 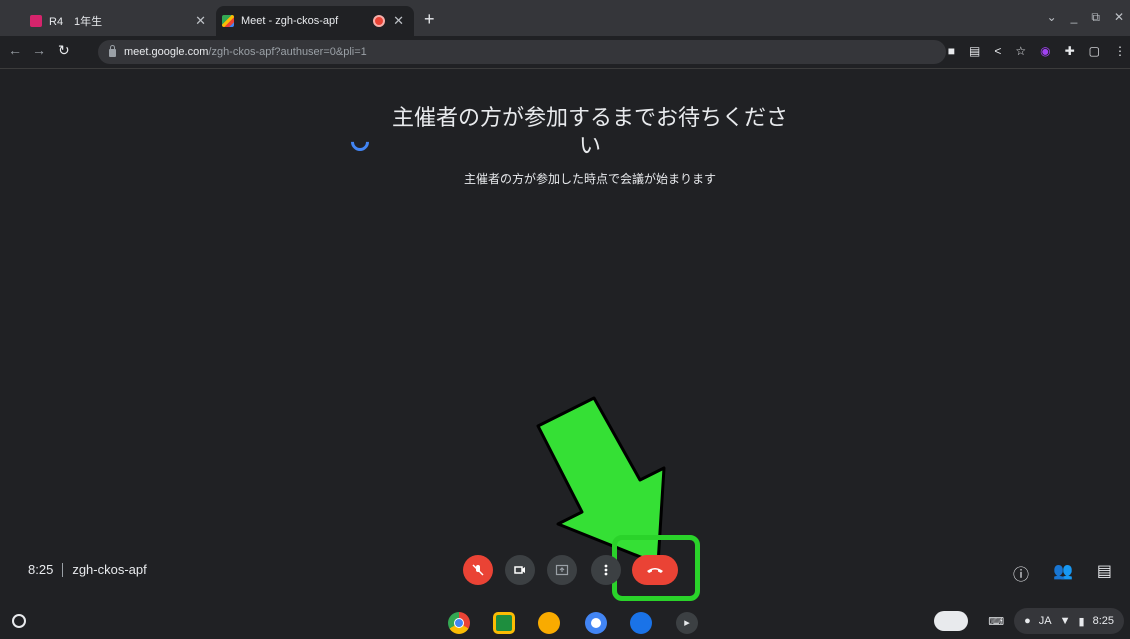 I want to click on waiting-title: 主催者の方が参加するまでお待ちください, so click(x=589, y=131).